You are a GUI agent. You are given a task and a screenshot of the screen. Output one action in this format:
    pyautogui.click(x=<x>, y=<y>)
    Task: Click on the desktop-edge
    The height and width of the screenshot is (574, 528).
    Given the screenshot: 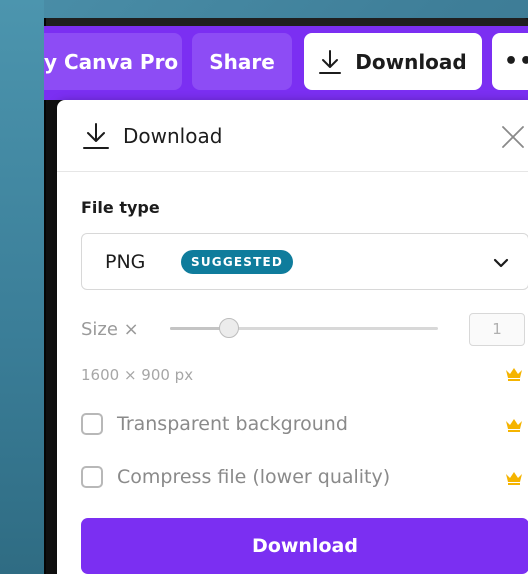 What is the action you would take?
    pyautogui.click(x=22, y=287)
    